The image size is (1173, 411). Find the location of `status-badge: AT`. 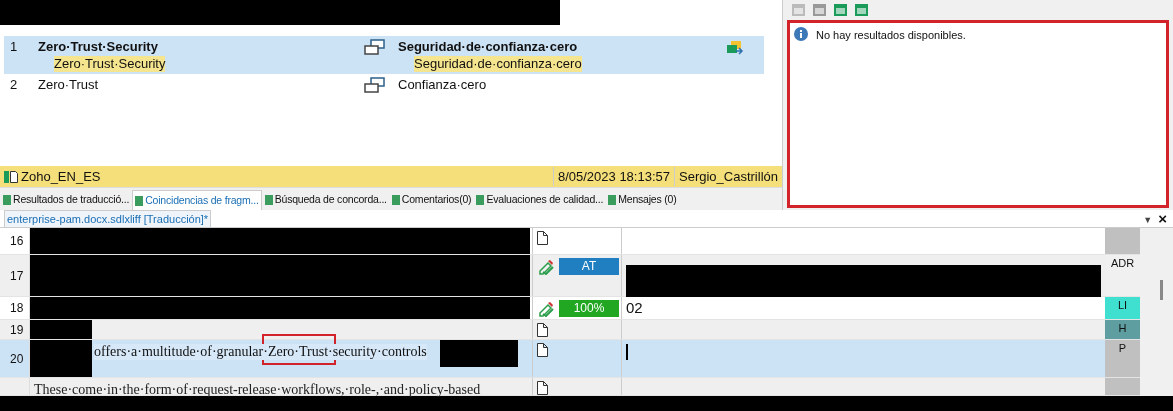

status-badge: AT is located at coordinates (589, 266).